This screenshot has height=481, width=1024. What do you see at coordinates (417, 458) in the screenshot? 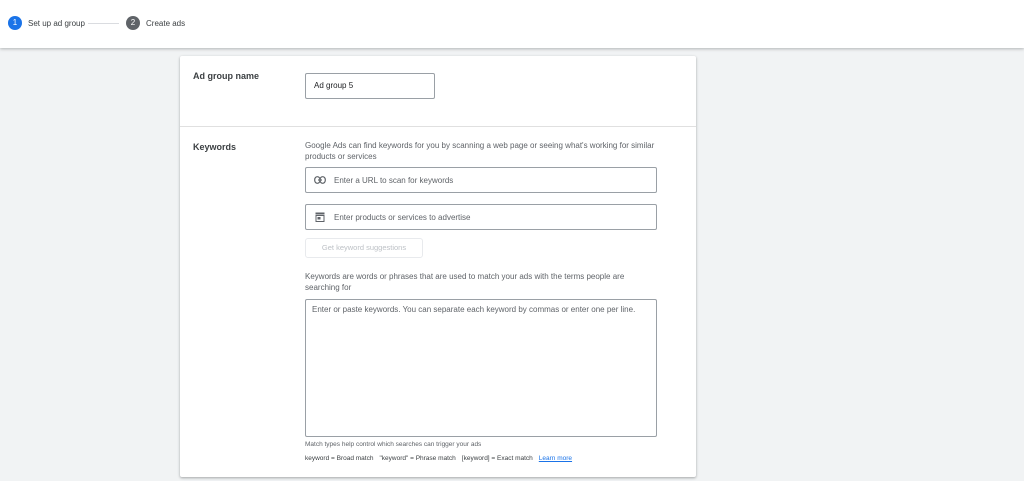
I see `phrase-match-text: "keyword" = Phrase match` at bounding box center [417, 458].